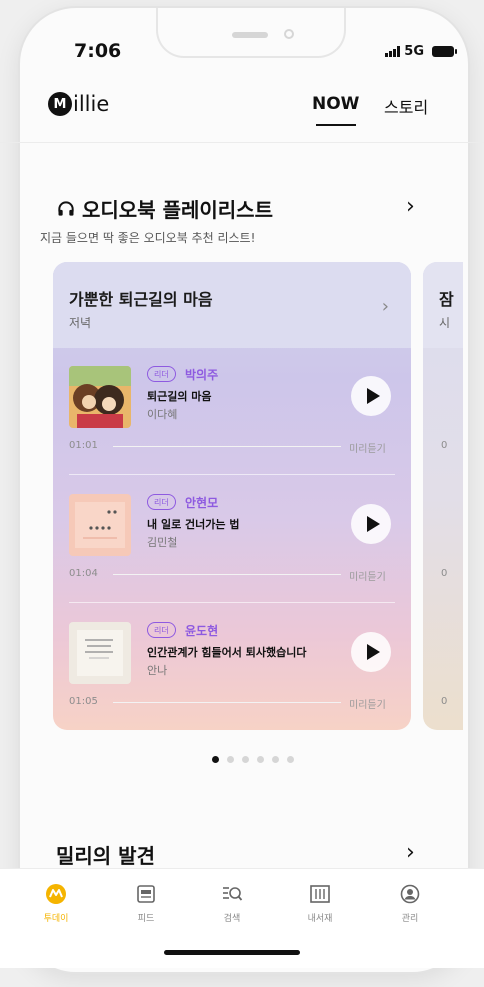  I want to click on track-title: 인간관계가 힘들어서 퇴사했습니다, so click(227, 652).